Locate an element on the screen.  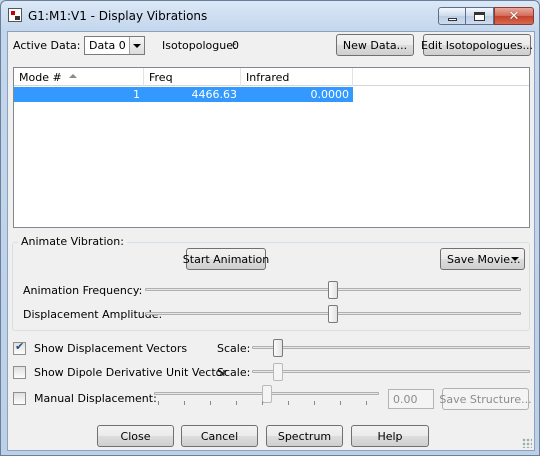
close-icon: ✕ is located at coordinates (514, 16).